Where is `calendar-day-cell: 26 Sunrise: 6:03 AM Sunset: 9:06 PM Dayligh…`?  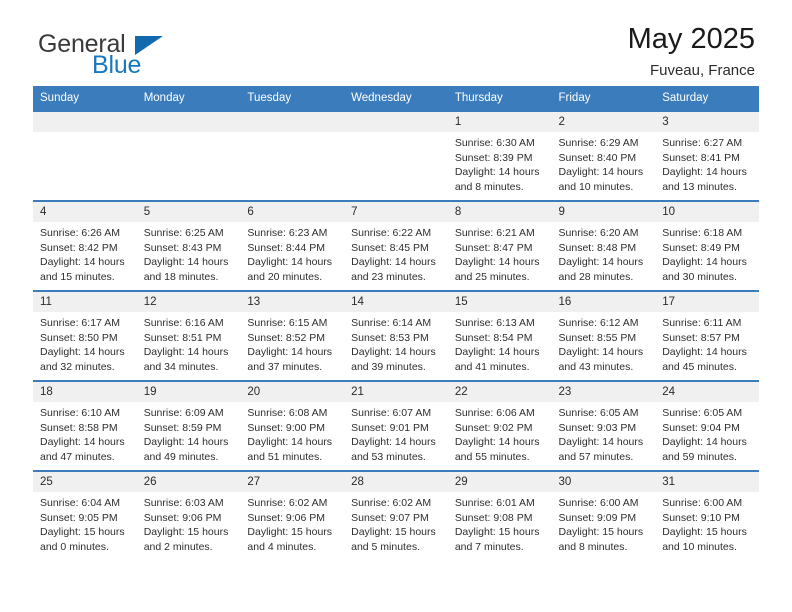
calendar-day-cell: 26 Sunrise: 6:03 AM Sunset: 9:06 PM Dayligh… is located at coordinates (188, 515).